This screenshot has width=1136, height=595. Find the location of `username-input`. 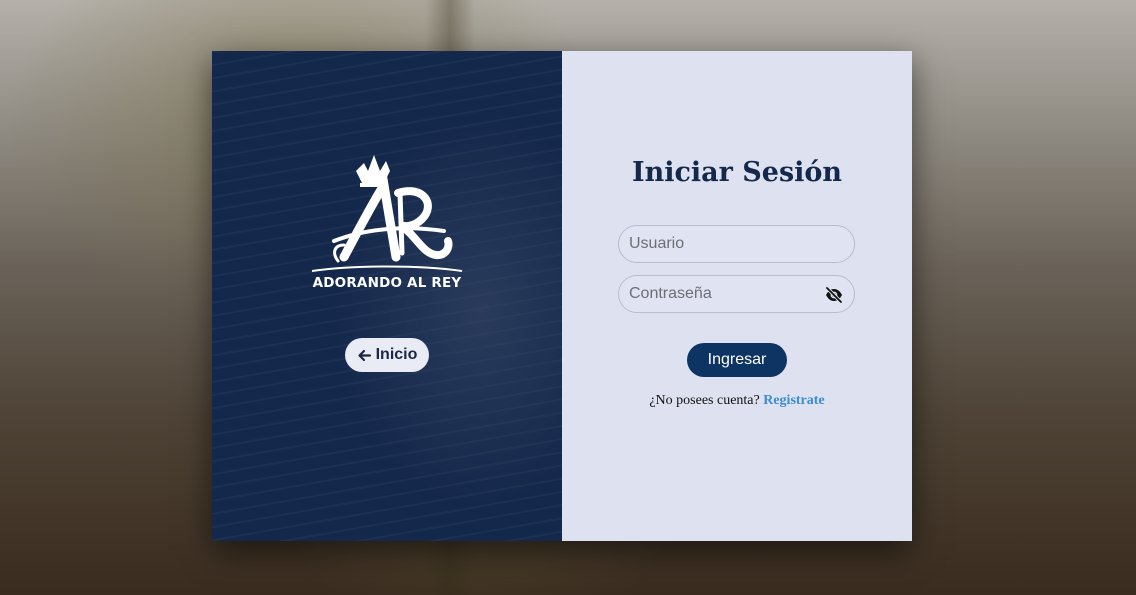

username-input is located at coordinates (724, 244).